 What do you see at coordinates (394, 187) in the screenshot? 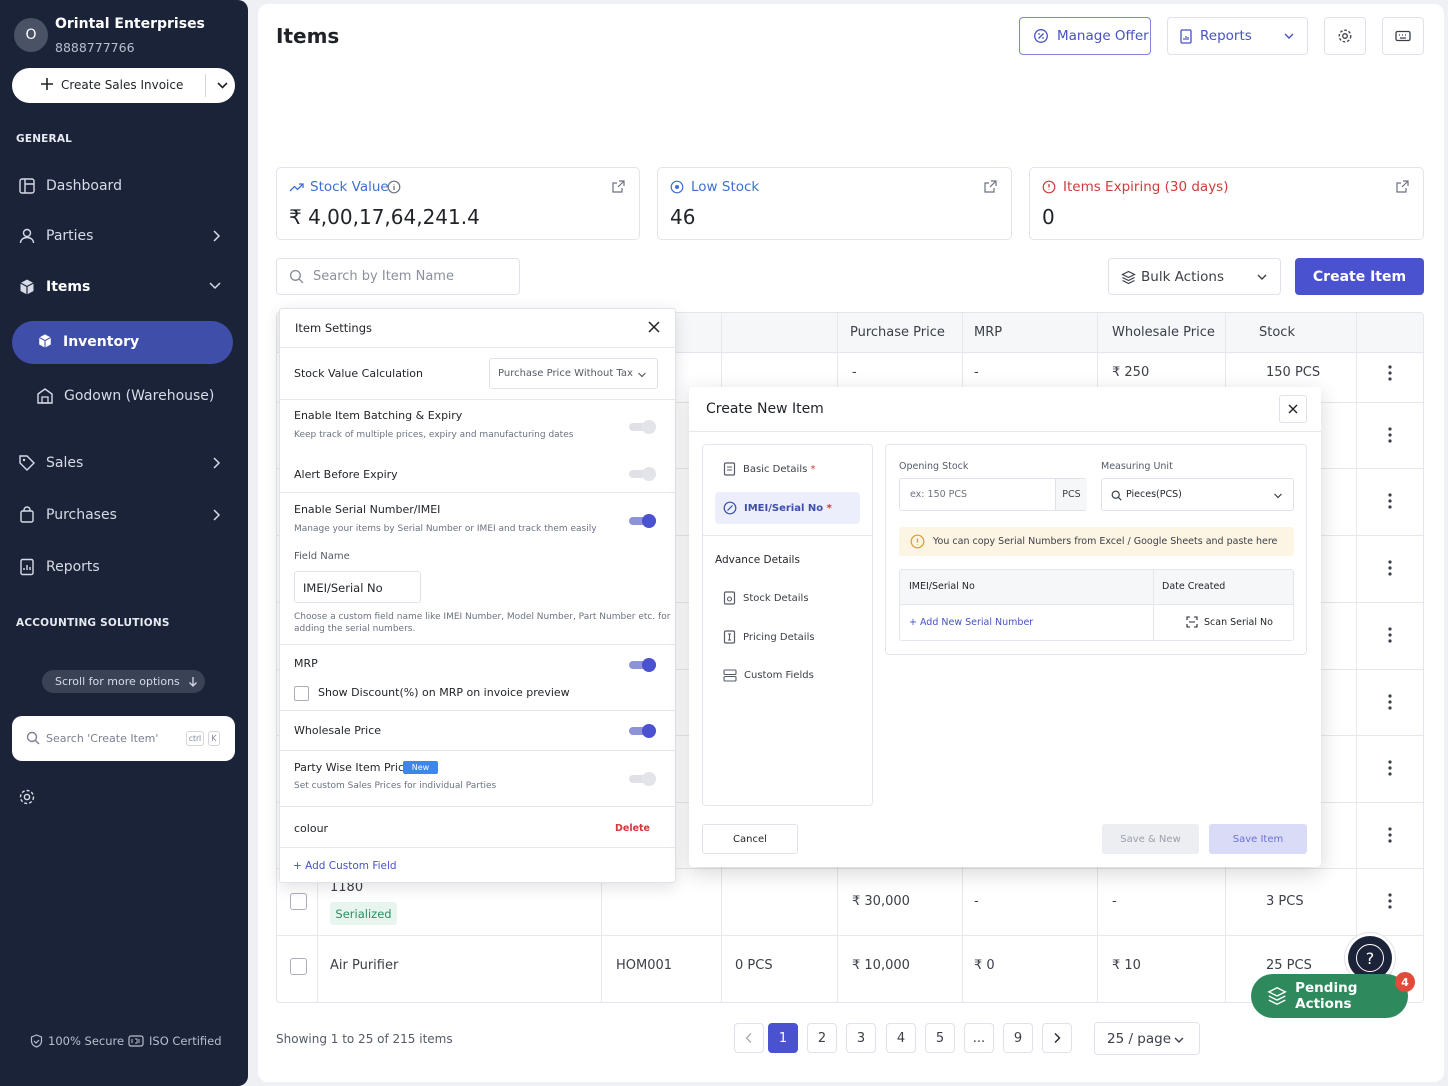
I see `info-icon` at bounding box center [394, 187].